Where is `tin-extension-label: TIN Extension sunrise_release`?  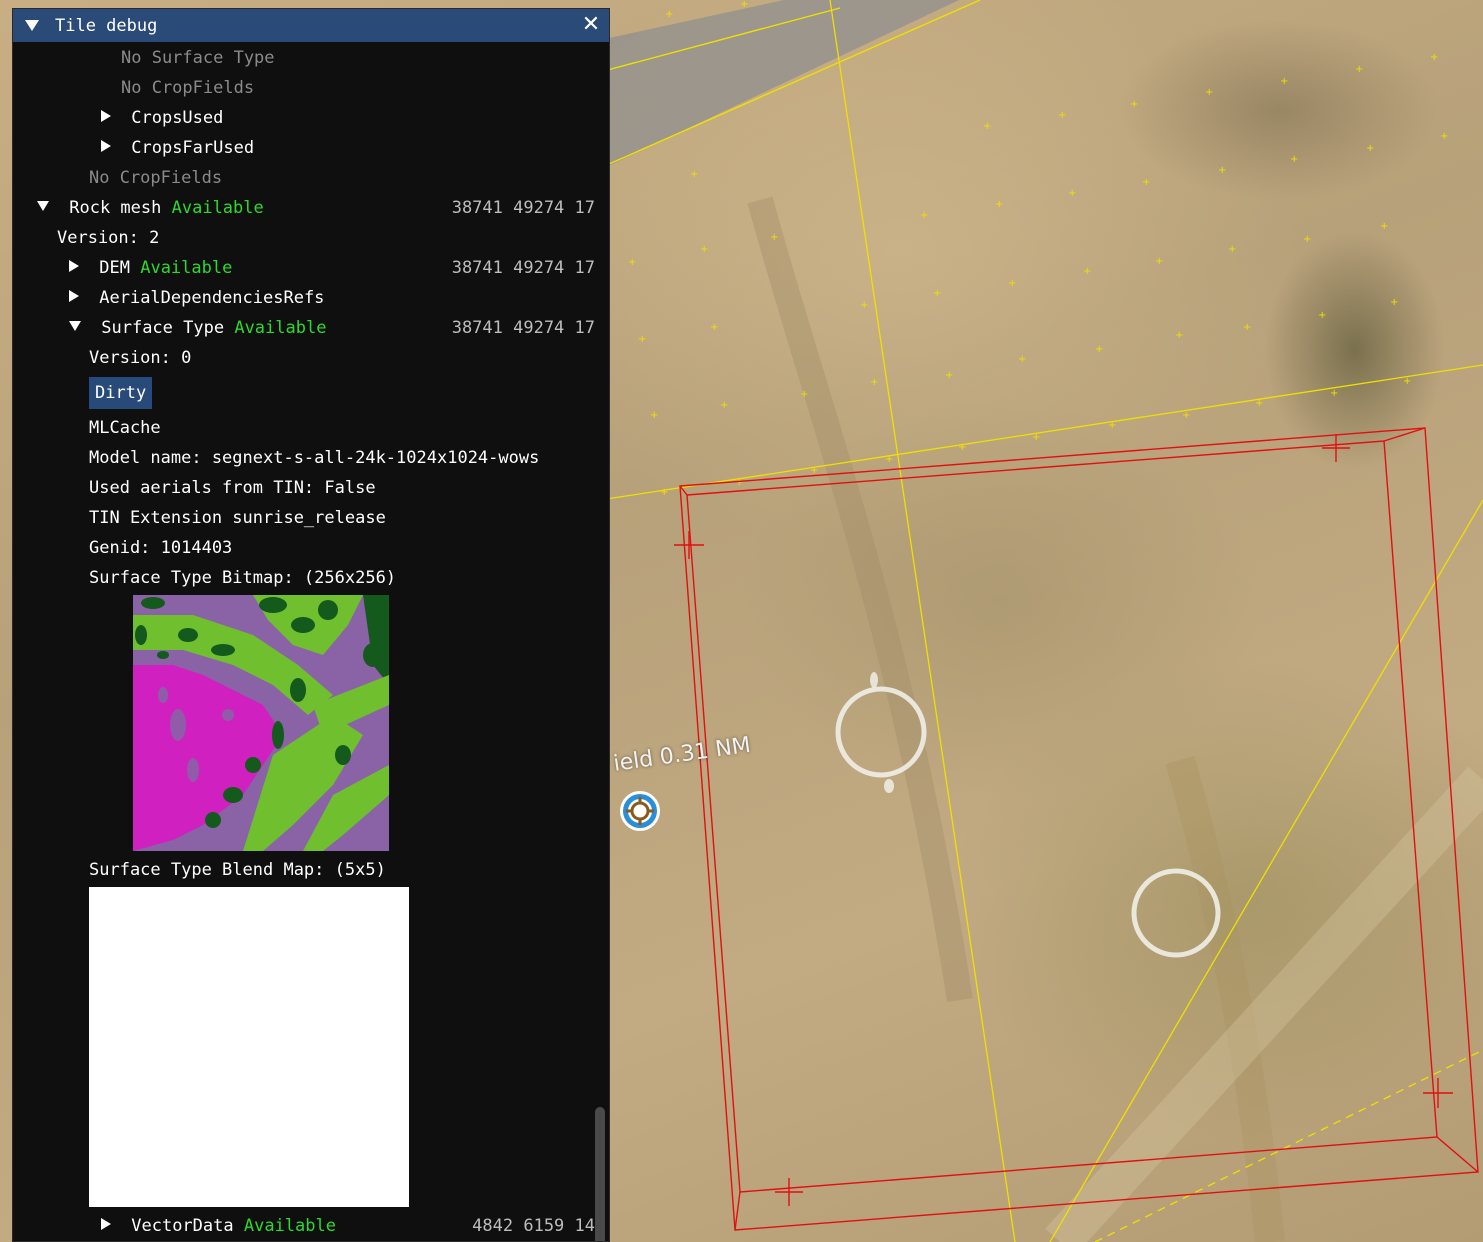
tin-extension-label: TIN Extension sunrise_release is located at coordinates (237, 518).